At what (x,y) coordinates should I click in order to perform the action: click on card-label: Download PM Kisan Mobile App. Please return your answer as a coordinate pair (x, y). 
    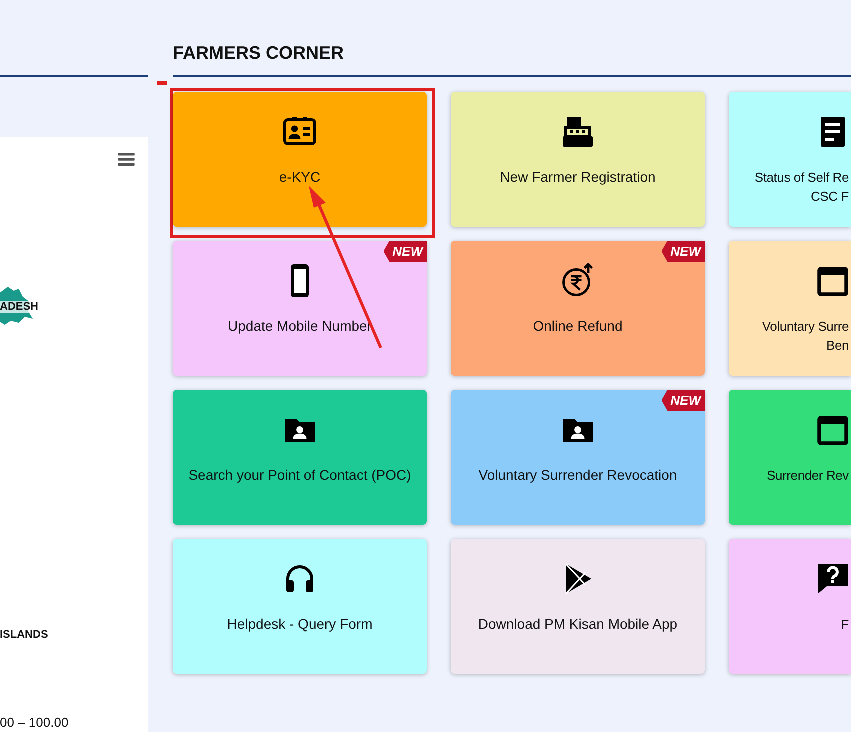
    Looking at the image, I should click on (578, 624).